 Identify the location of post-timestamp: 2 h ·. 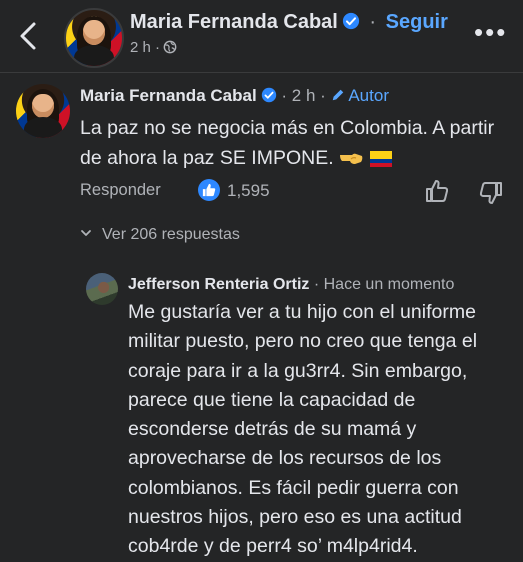
(153, 47).